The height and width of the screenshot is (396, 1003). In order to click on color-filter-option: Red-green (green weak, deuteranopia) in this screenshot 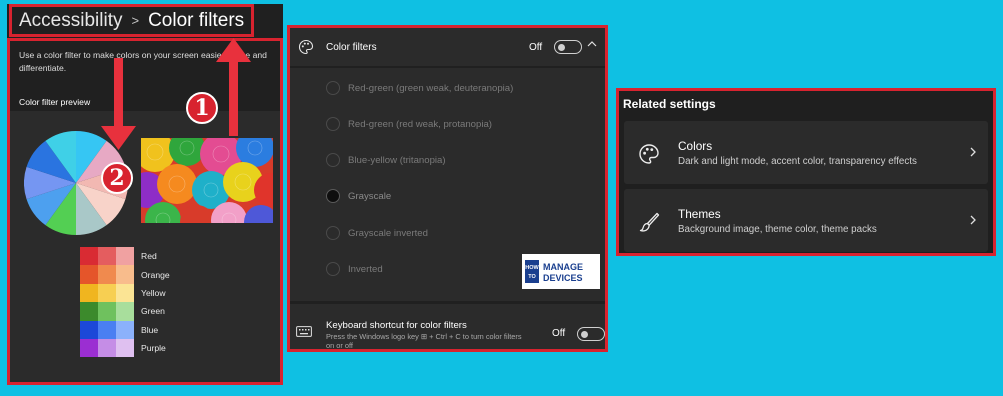, I will do `click(419, 88)`.